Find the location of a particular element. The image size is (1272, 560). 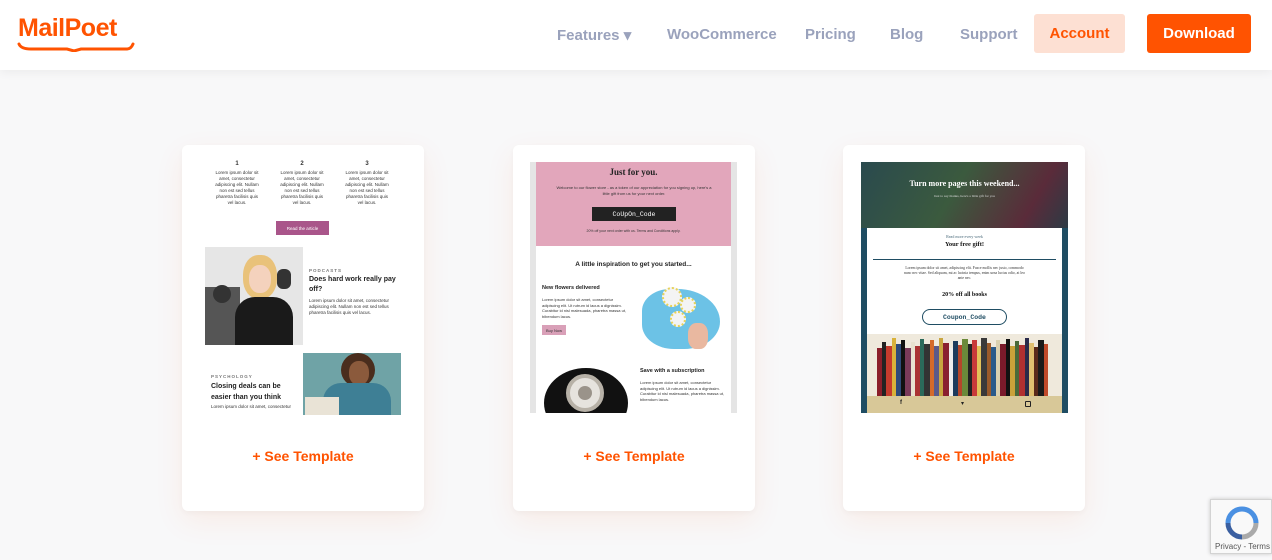

email-heading: Just for you. is located at coordinates (633, 172).